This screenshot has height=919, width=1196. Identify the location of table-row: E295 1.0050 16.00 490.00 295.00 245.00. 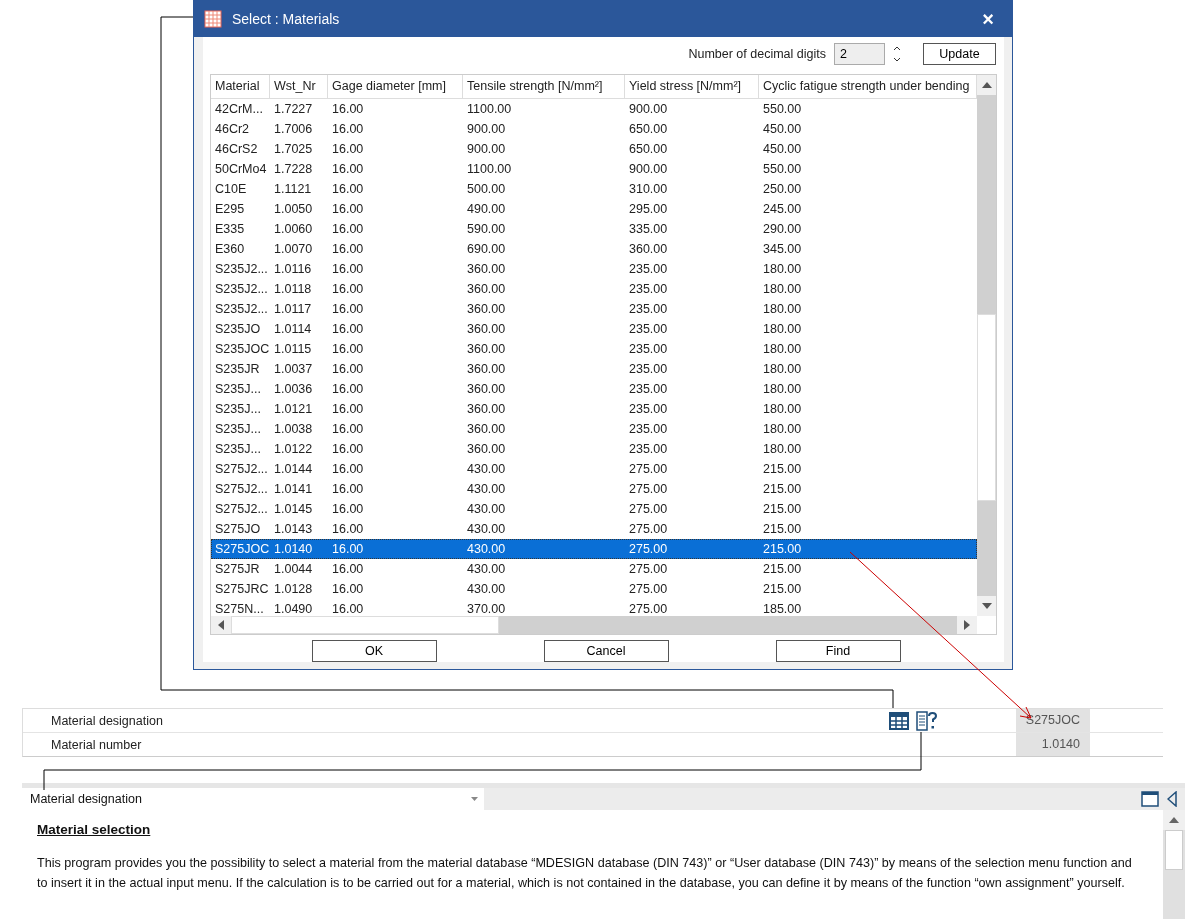
(594, 208).